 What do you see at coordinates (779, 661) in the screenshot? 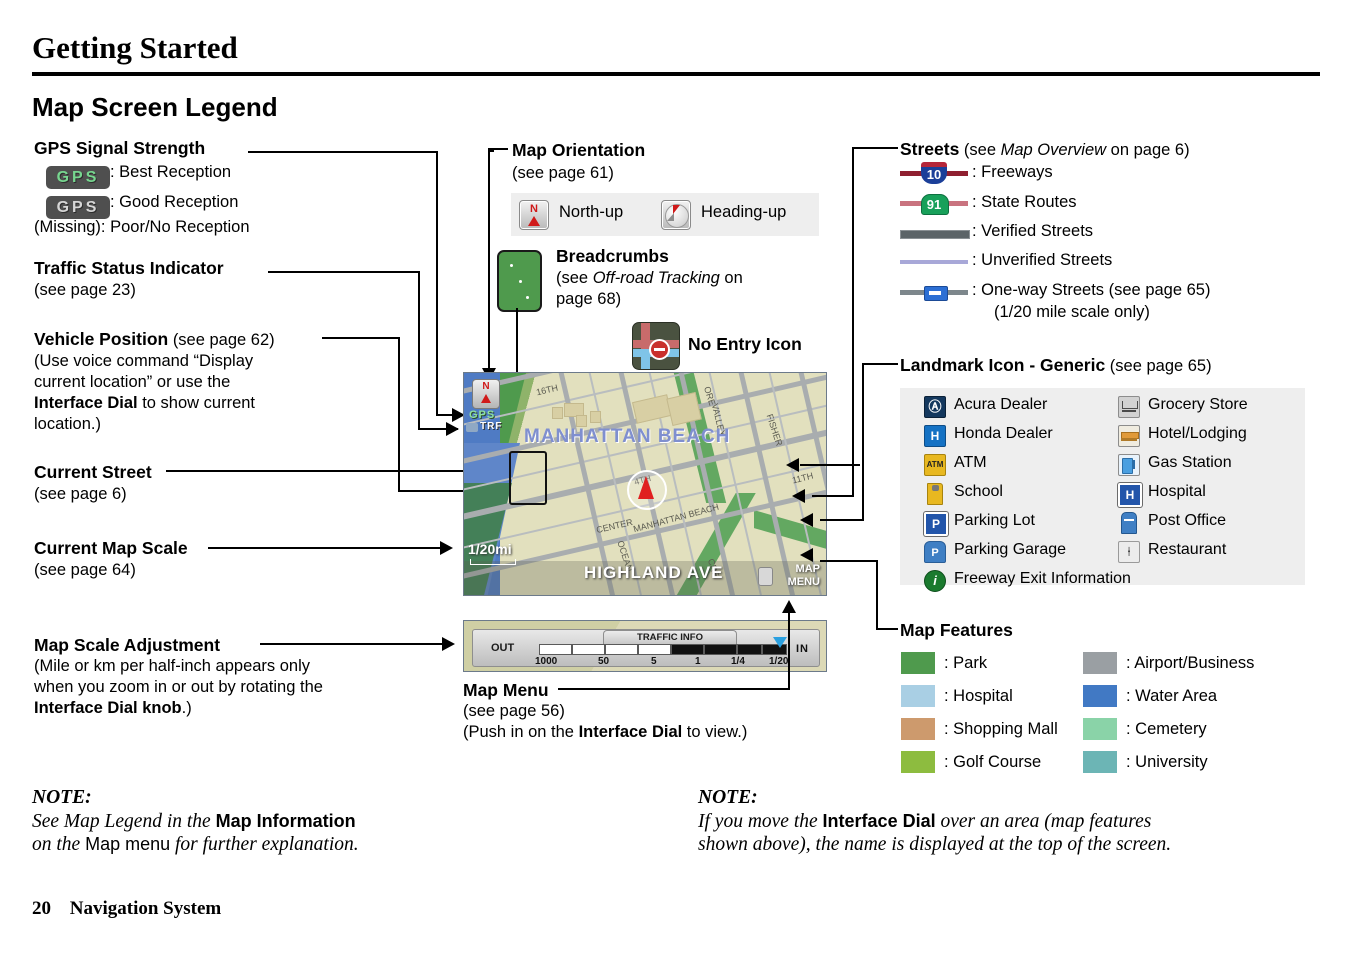
I see `scale-tick-active: 1/20` at bounding box center [779, 661].